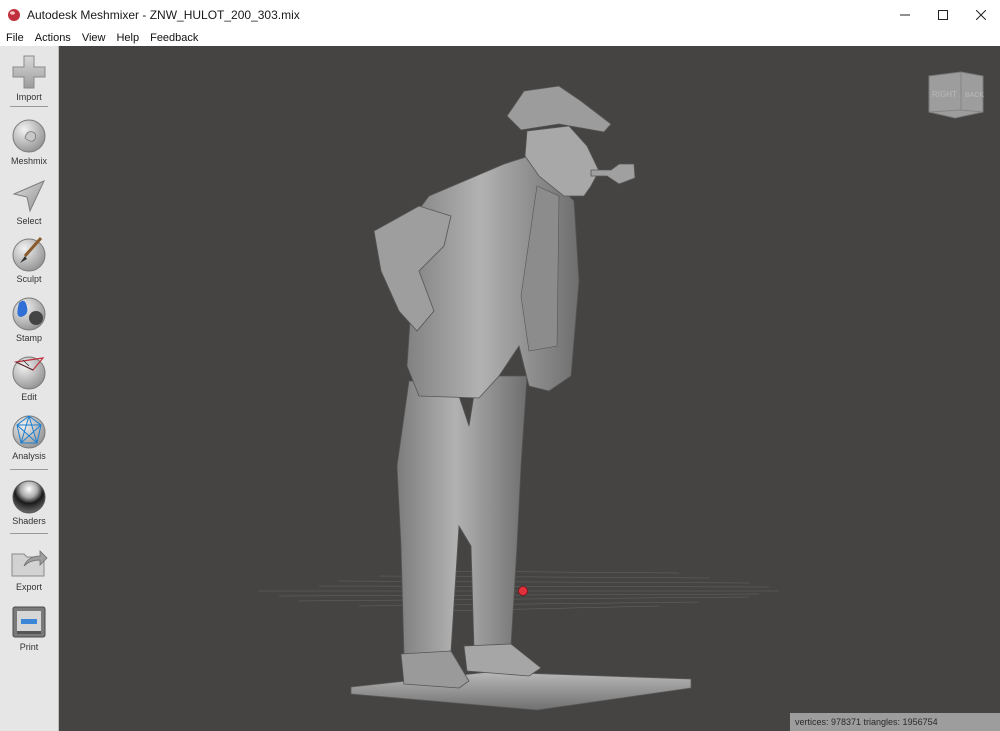 This screenshot has height=731, width=1000. I want to click on stamp-icon, so click(29, 314).